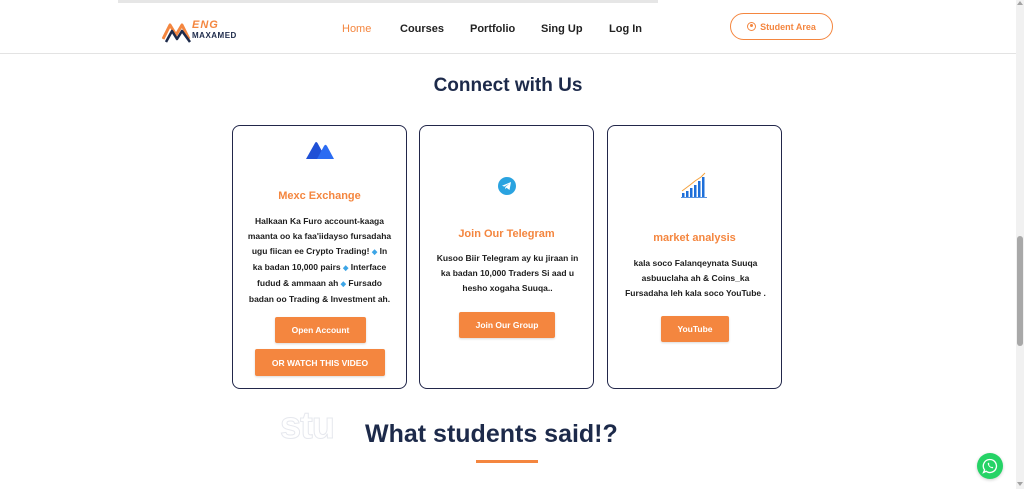  I want to click on card-title: Mexc Exchange, so click(319, 196).